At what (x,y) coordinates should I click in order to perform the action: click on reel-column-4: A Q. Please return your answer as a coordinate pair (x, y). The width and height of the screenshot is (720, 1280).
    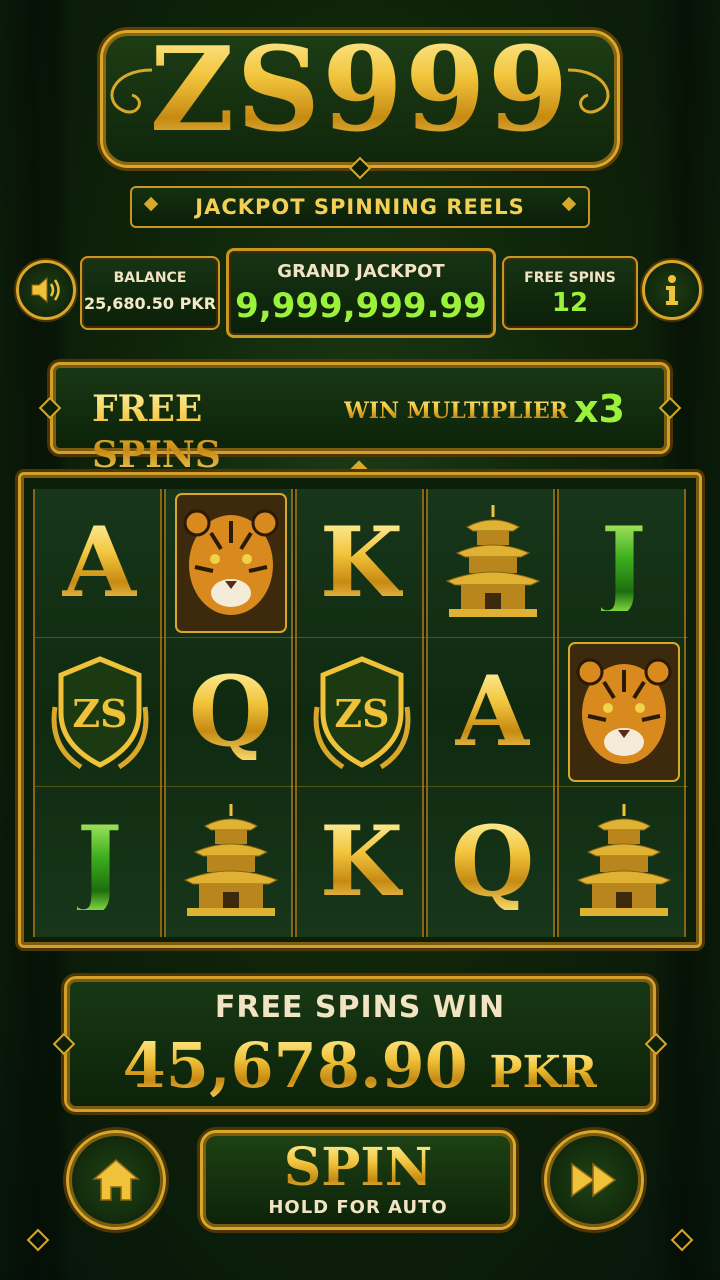
    Looking at the image, I should click on (491, 713).